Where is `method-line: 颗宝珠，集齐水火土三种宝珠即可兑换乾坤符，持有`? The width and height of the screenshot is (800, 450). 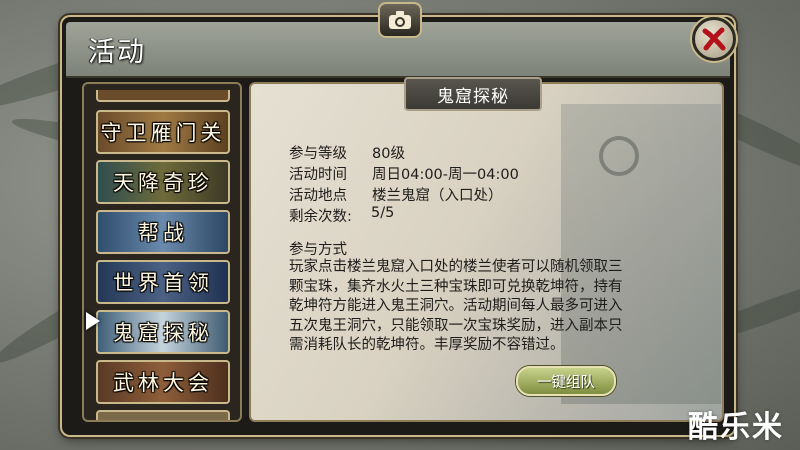
method-line: 颗宝珠，集齐水火土三种宝珠即可兑换乾坤符，持有 is located at coordinates (456, 286).